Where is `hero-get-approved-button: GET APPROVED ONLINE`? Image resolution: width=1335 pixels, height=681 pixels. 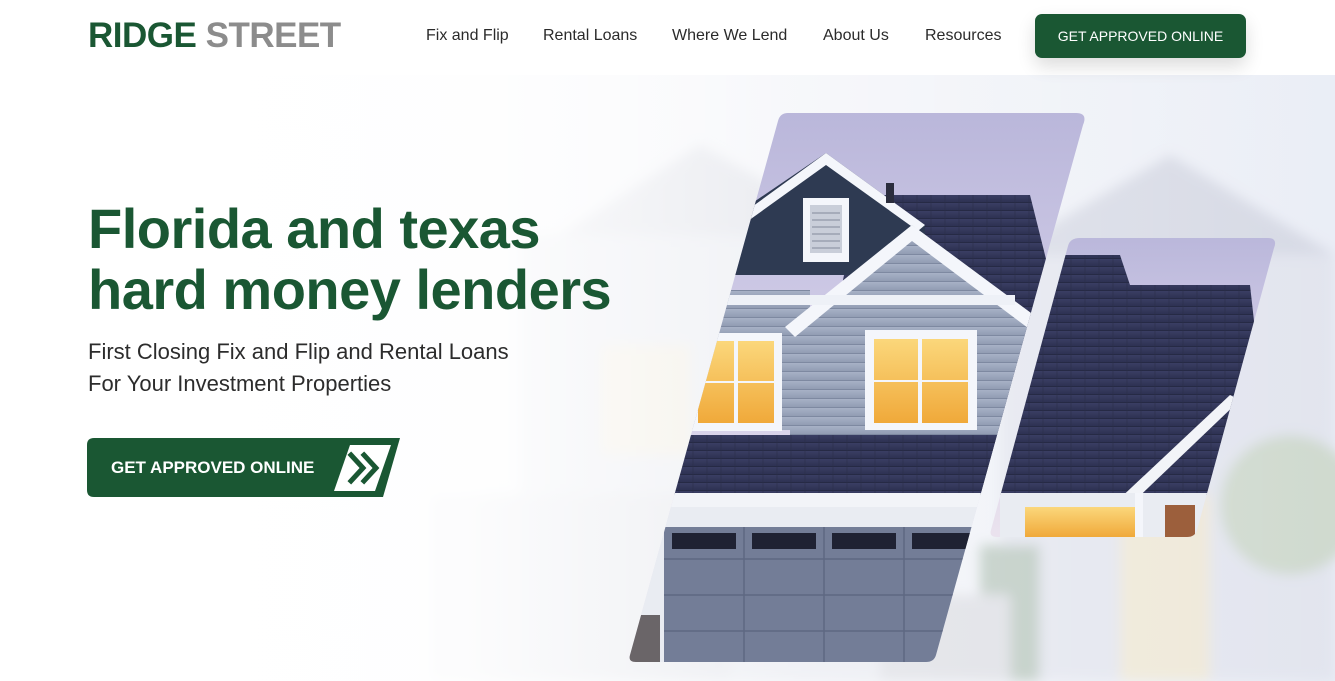
hero-get-approved-button: GET APPROVED ONLINE is located at coordinates (243, 467).